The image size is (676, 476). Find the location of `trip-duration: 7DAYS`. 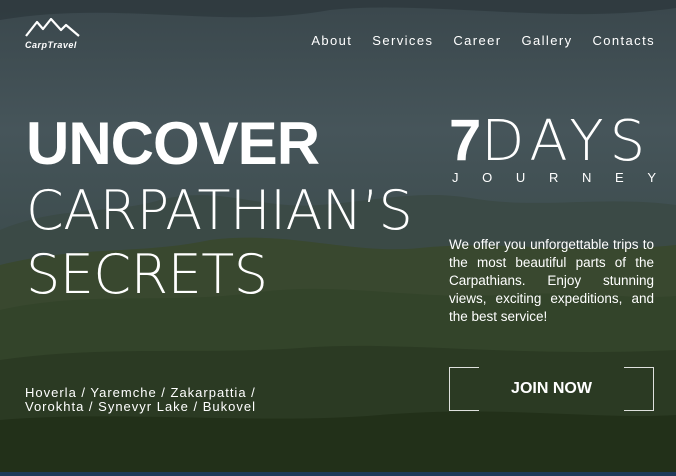

trip-duration: 7DAYS is located at coordinates (551, 141).